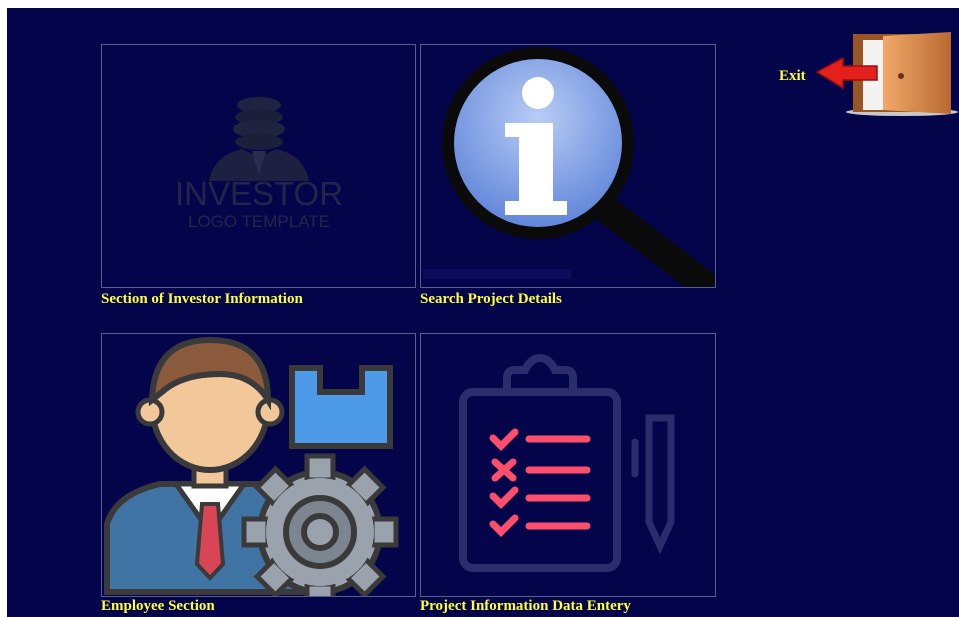 The height and width of the screenshot is (617, 959). I want to click on investor-logo-icon: INVESTOR LOGO TEMPLATE, so click(259, 164).